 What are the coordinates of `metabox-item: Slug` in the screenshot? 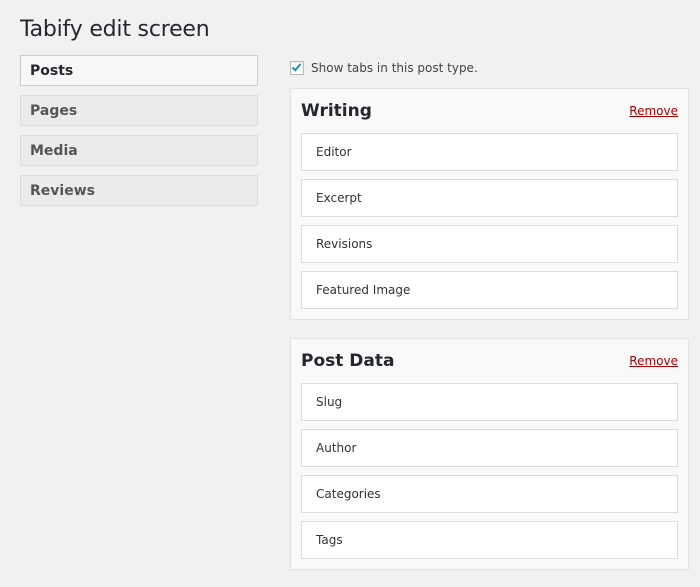 It's located at (489, 402).